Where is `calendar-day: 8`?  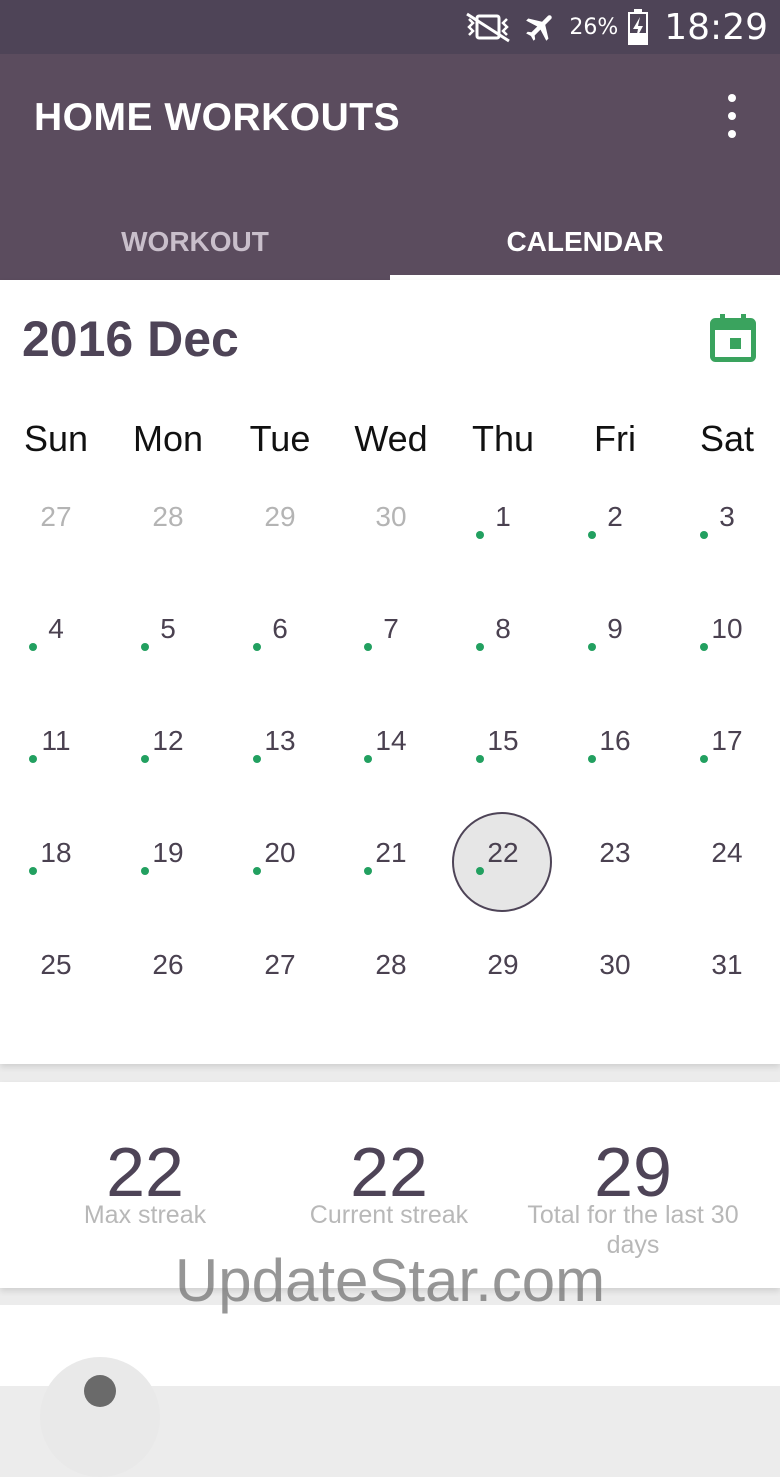
calendar-day: 8 is located at coordinates (503, 640).